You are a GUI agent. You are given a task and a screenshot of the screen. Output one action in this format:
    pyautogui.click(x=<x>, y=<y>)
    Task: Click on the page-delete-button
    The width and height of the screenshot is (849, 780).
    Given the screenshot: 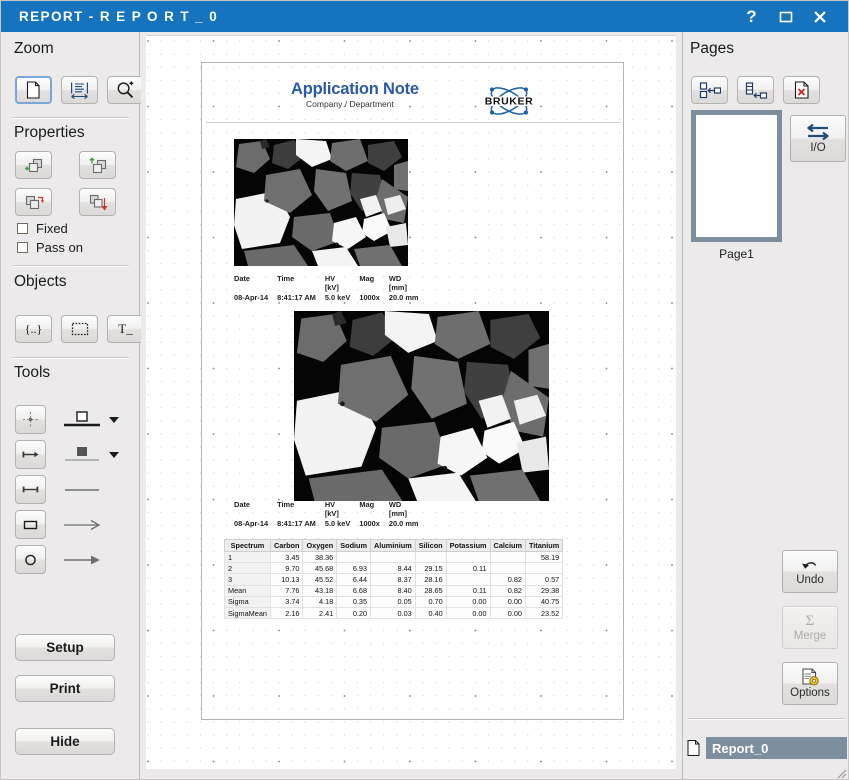 What is the action you would take?
    pyautogui.click(x=801, y=90)
    